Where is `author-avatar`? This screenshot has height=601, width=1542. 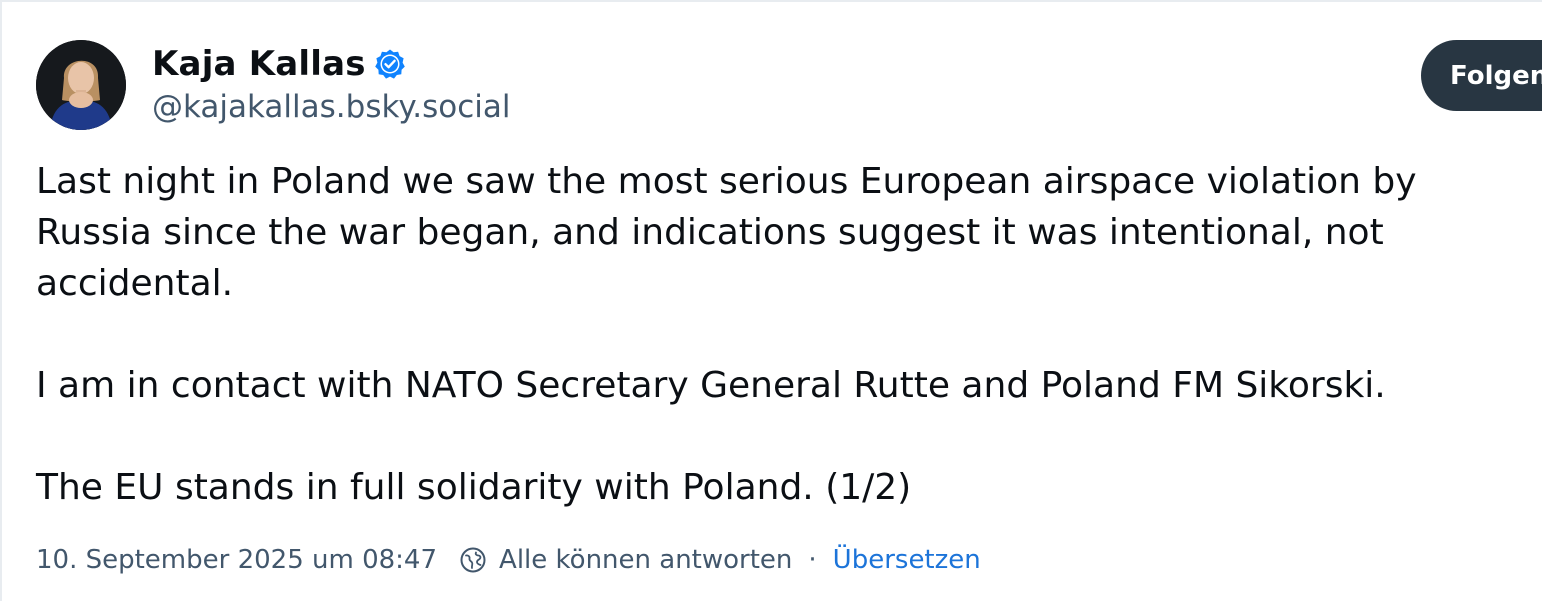
author-avatar is located at coordinates (81, 85).